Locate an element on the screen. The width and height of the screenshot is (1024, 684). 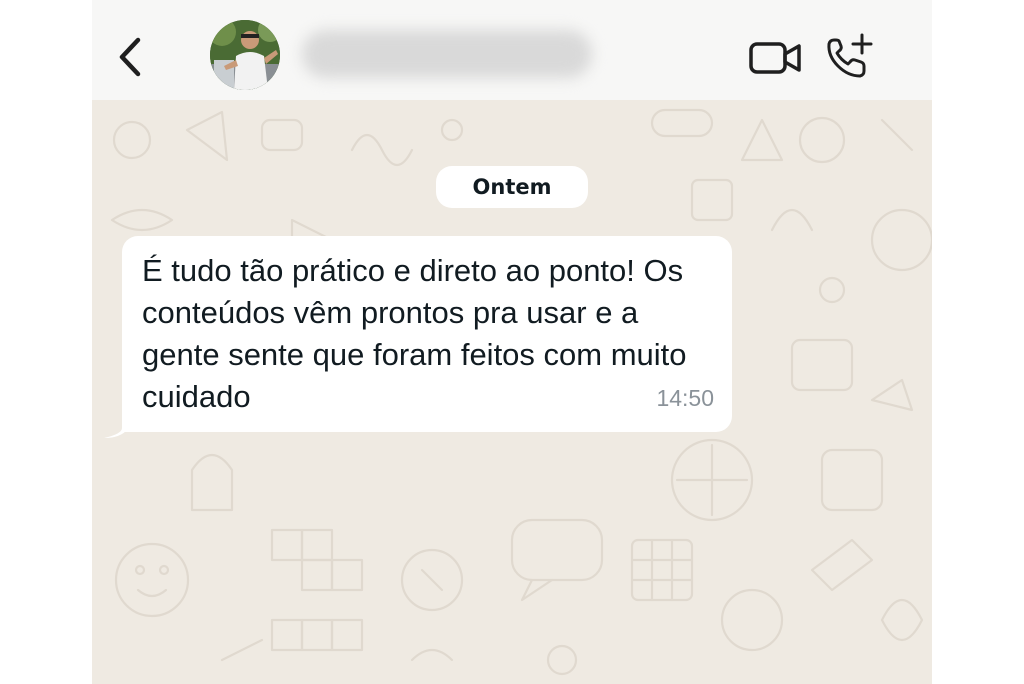
phone-add-icon is located at coordinates (850, 55).